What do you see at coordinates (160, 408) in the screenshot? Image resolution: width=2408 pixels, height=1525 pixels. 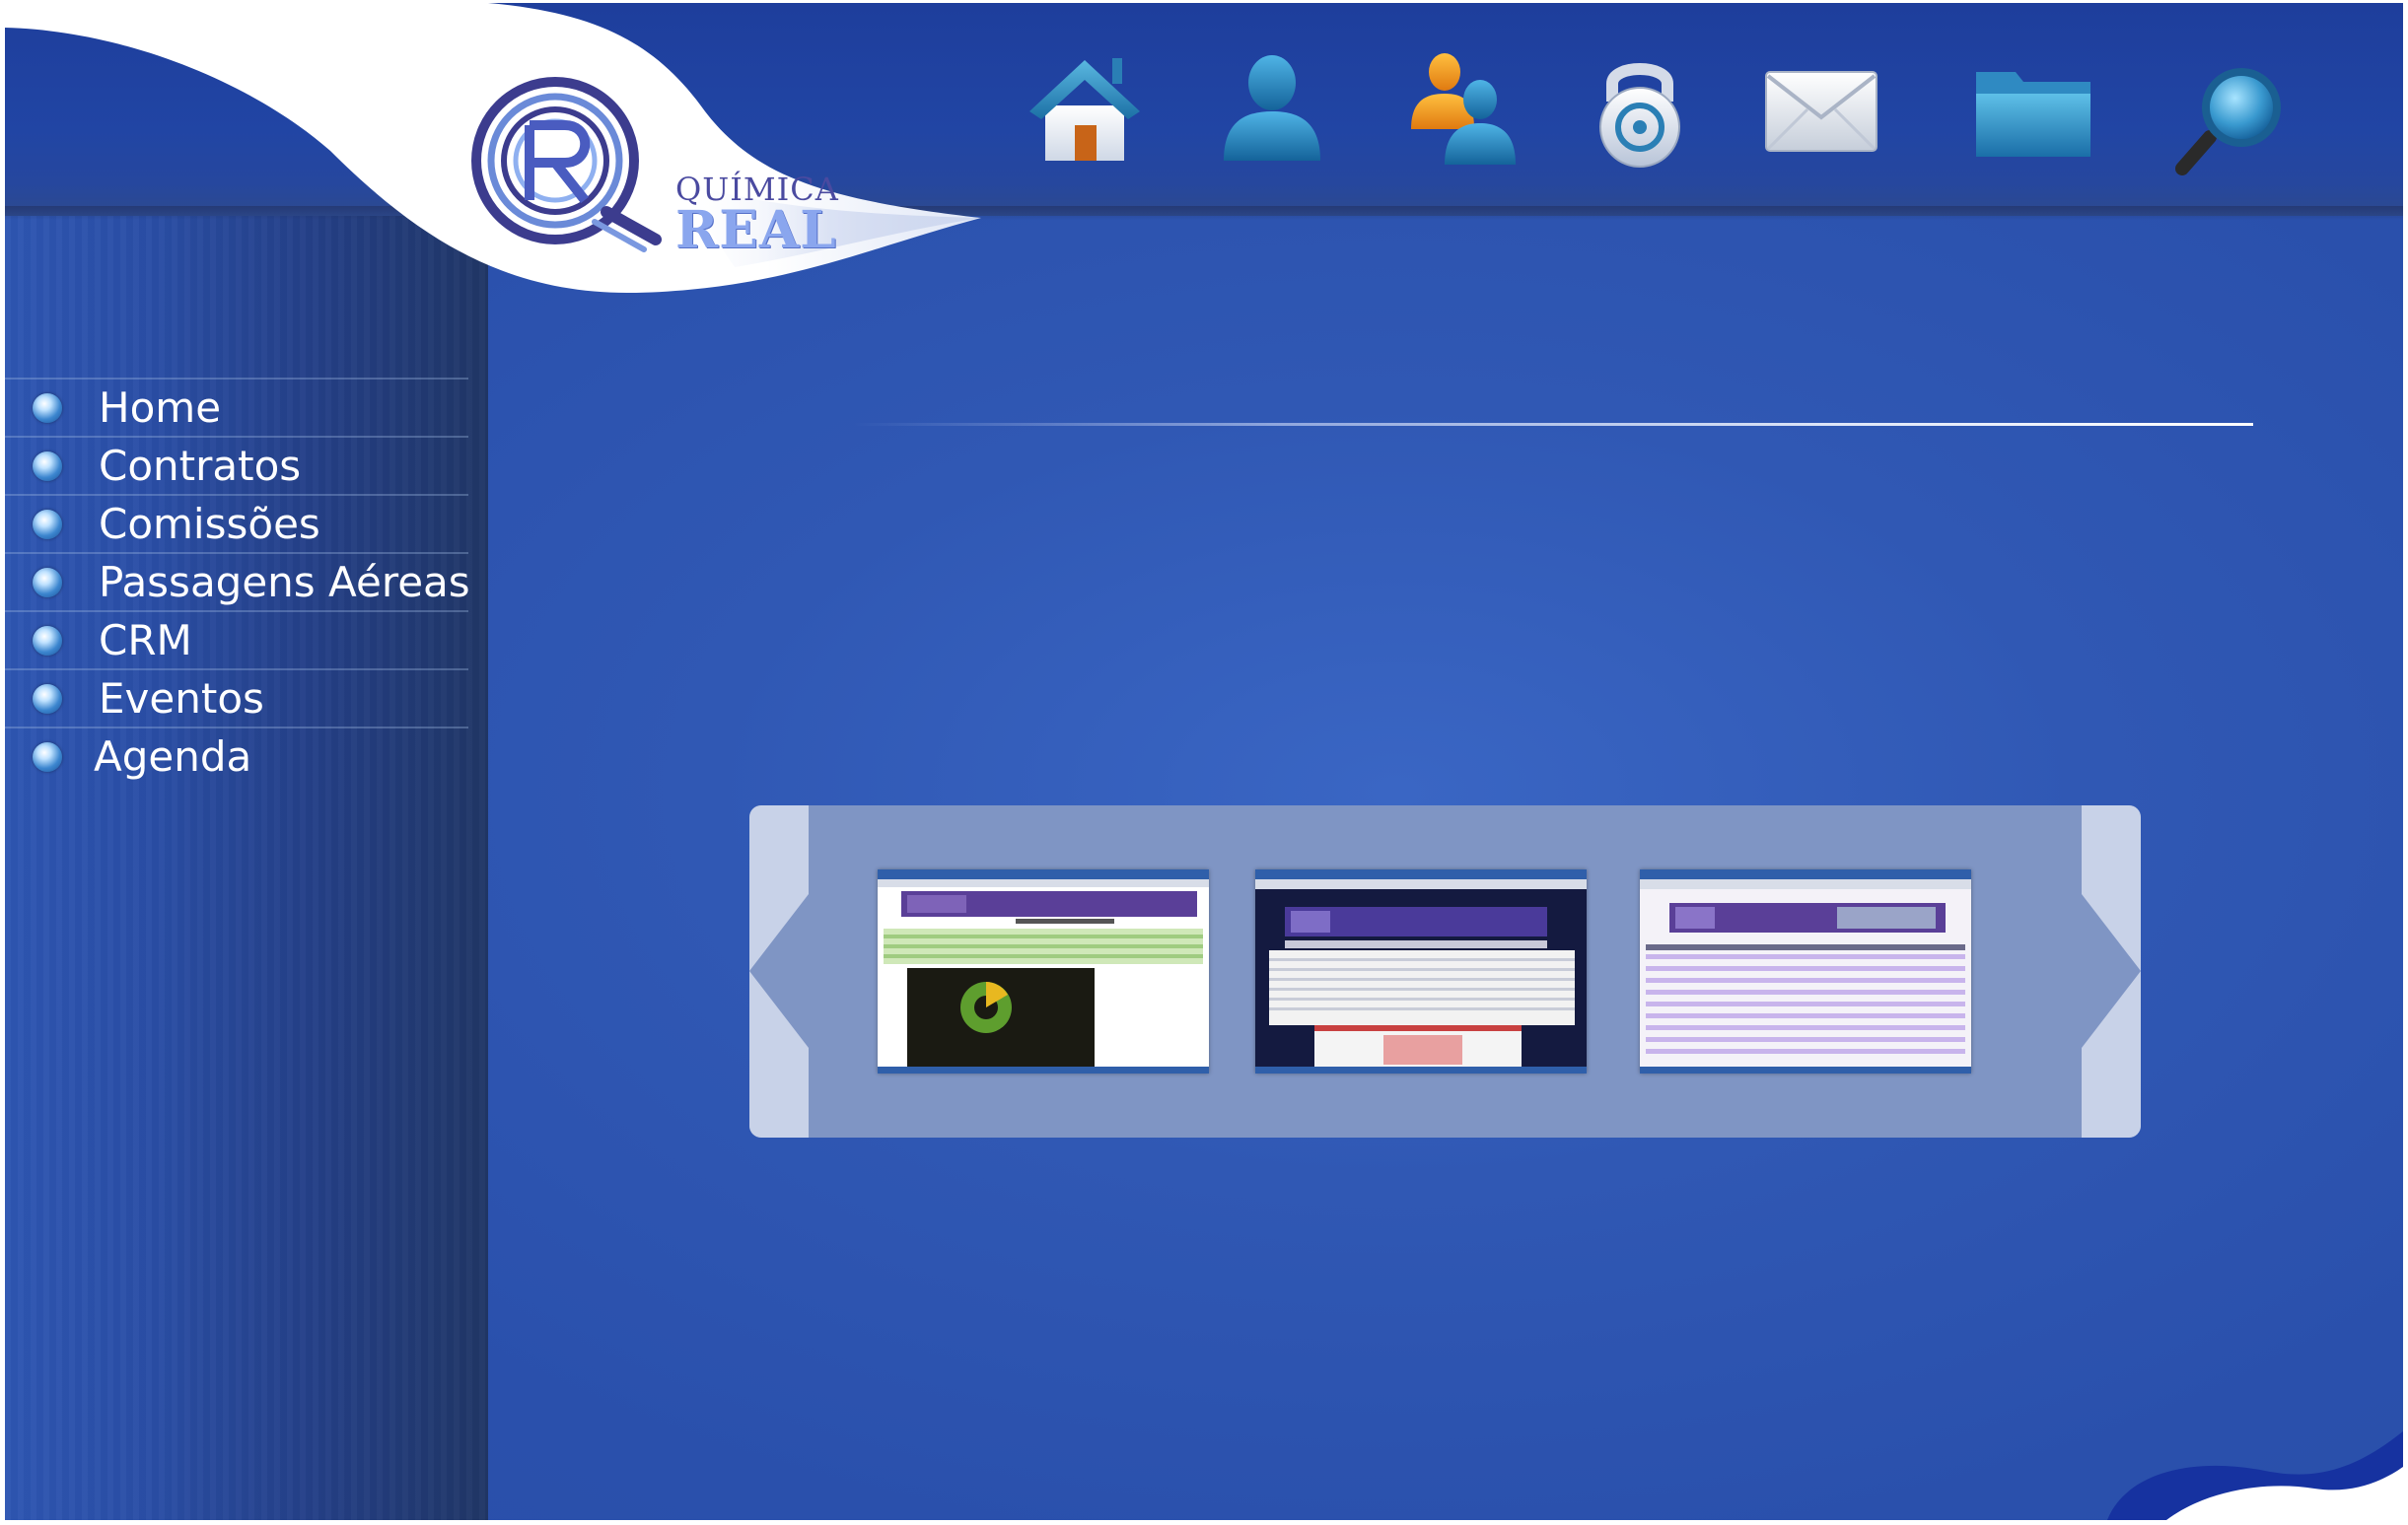 I see `menu-item-label: Home` at bounding box center [160, 408].